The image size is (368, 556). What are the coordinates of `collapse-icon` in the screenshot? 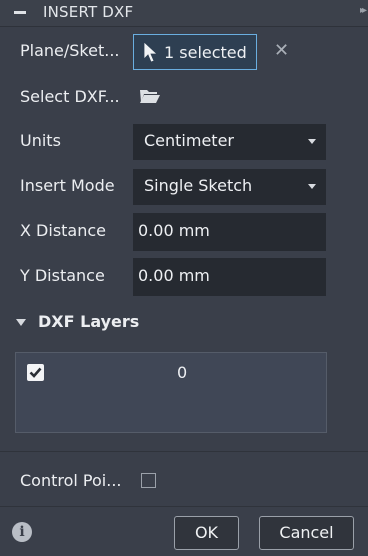 It's located at (20, 12).